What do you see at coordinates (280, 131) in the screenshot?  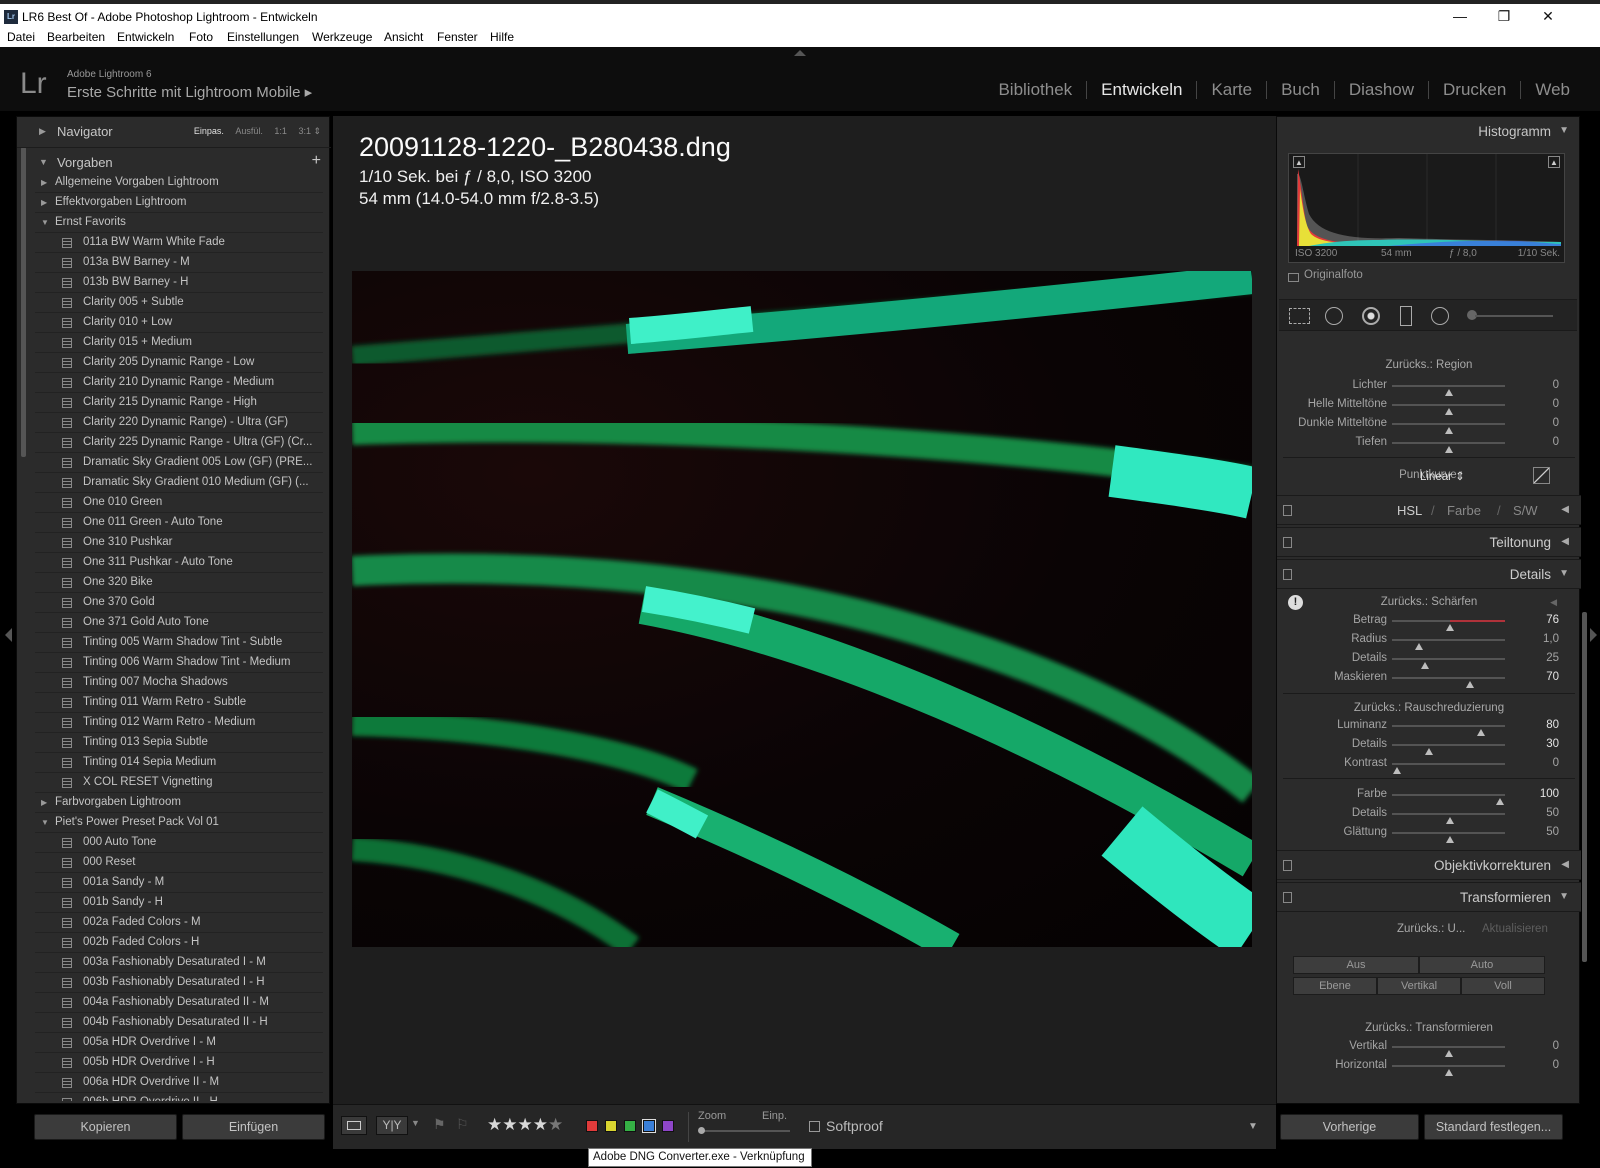 I see `zoom-1-1: 1:1` at bounding box center [280, 131].